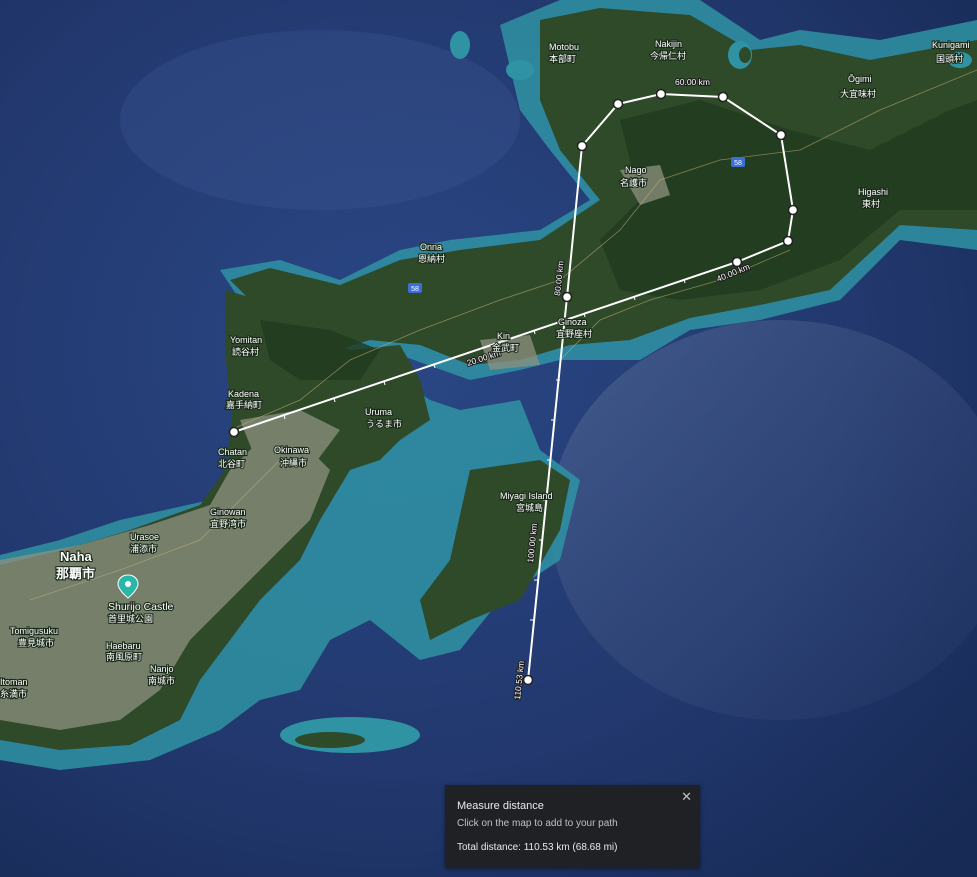 This screenshot has height=877, width=977. What do you see at coordinates (562, 58) in the screenshot?
I see `place-motobu-ja: 本部町` at bounding box center [562, 58].